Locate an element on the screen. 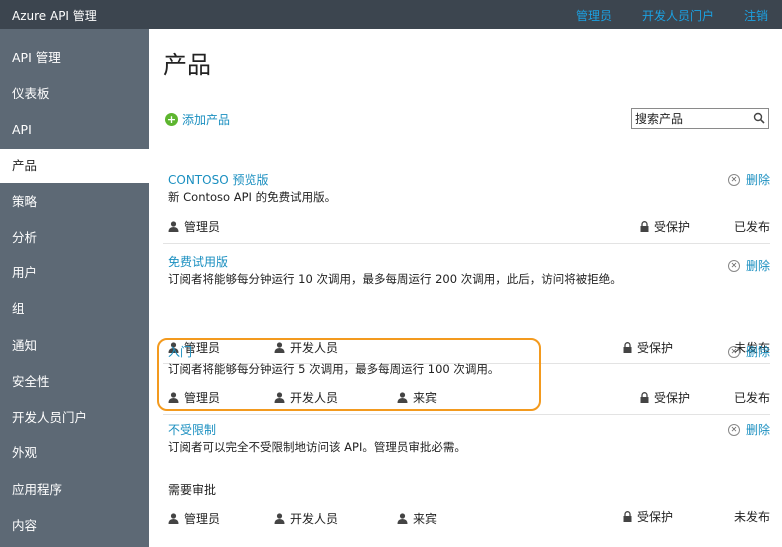 Image resolution: width=782 pixels, height=547 pixels. group-developer: 开发人员 is located at coordinates (306, 518).